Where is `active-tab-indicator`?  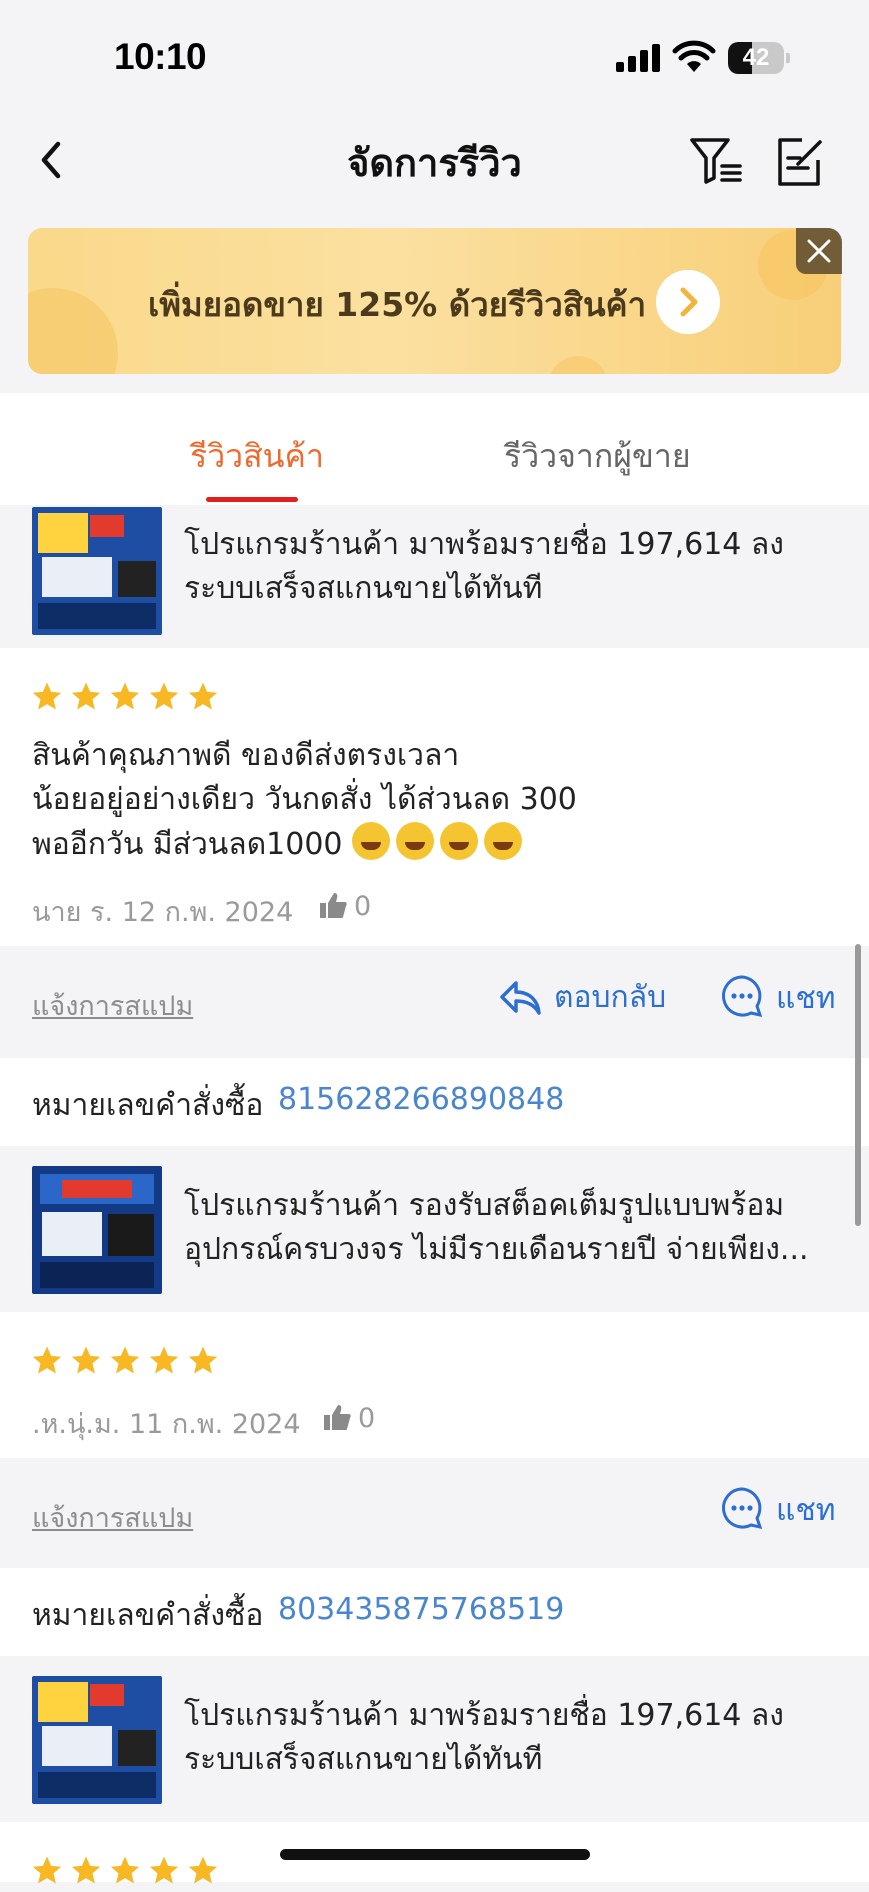 active-tab-indicator is located at coordinates (252, 499).